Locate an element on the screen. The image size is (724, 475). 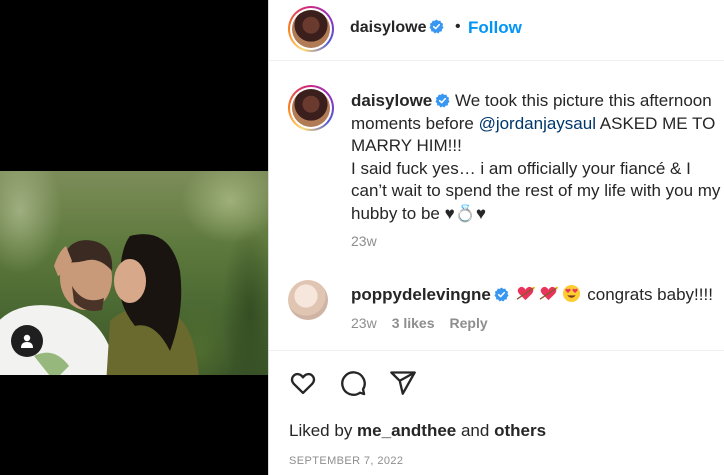
comment-icon is located at coordinates (353, 383).